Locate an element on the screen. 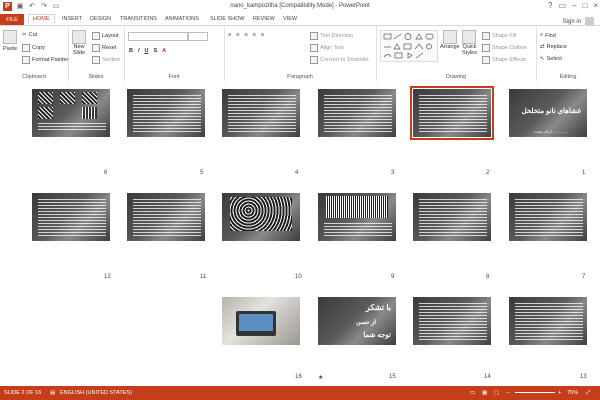  quick-styles-button: Quick Styles is located at coordinates (469, 43).